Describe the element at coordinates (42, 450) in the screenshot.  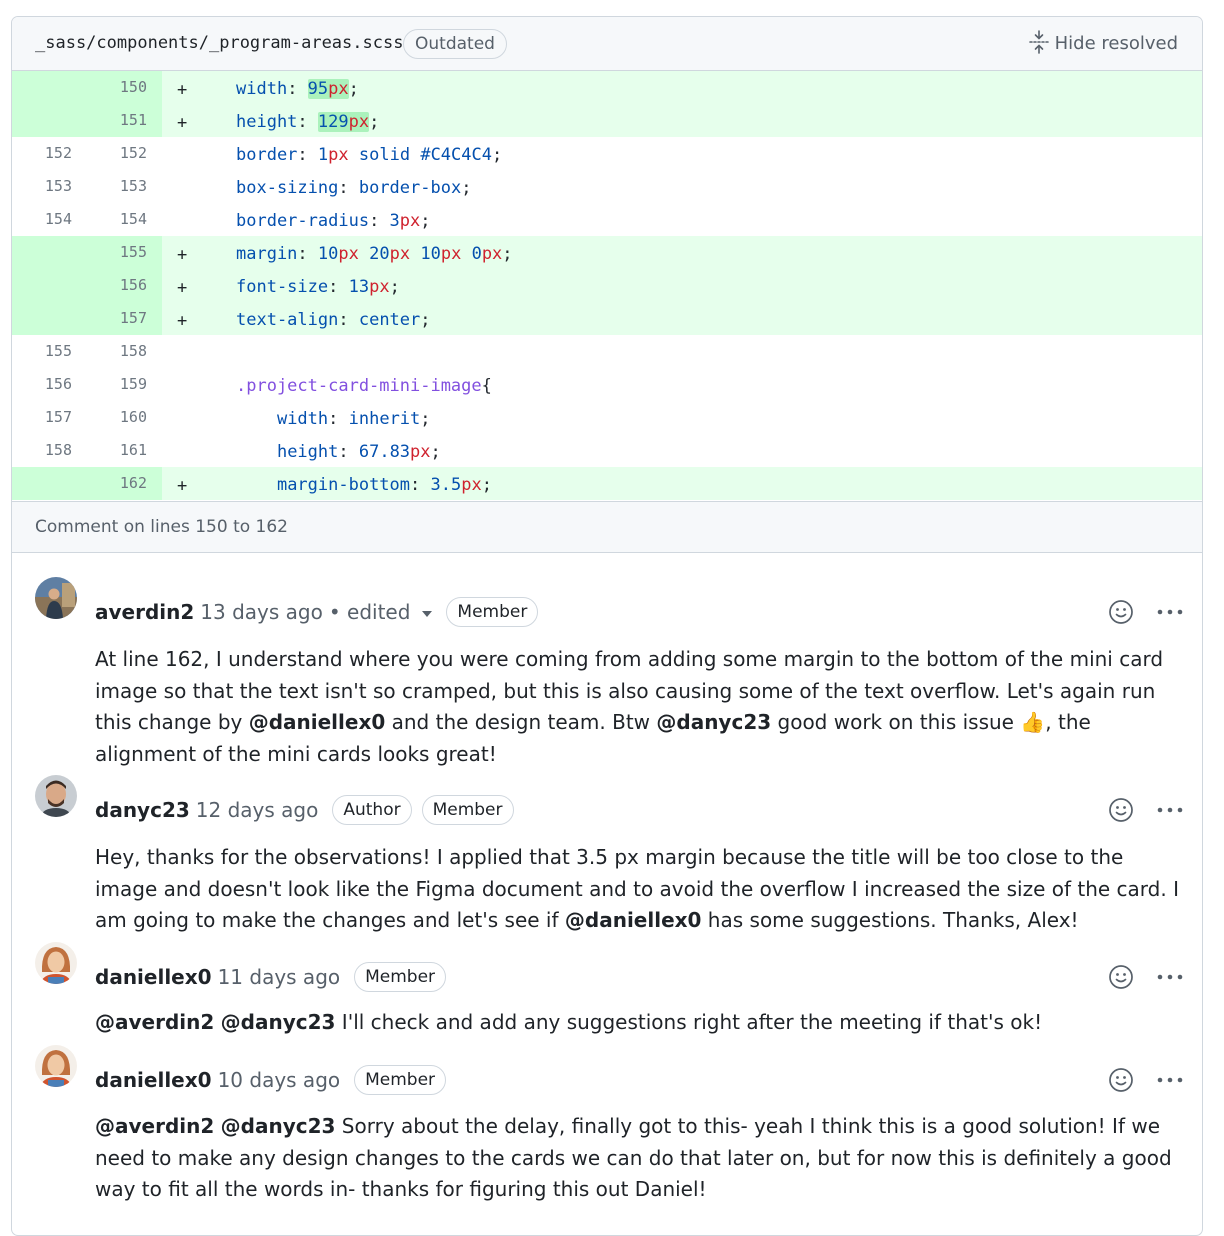
I see `old-line-number: 158` at that location.